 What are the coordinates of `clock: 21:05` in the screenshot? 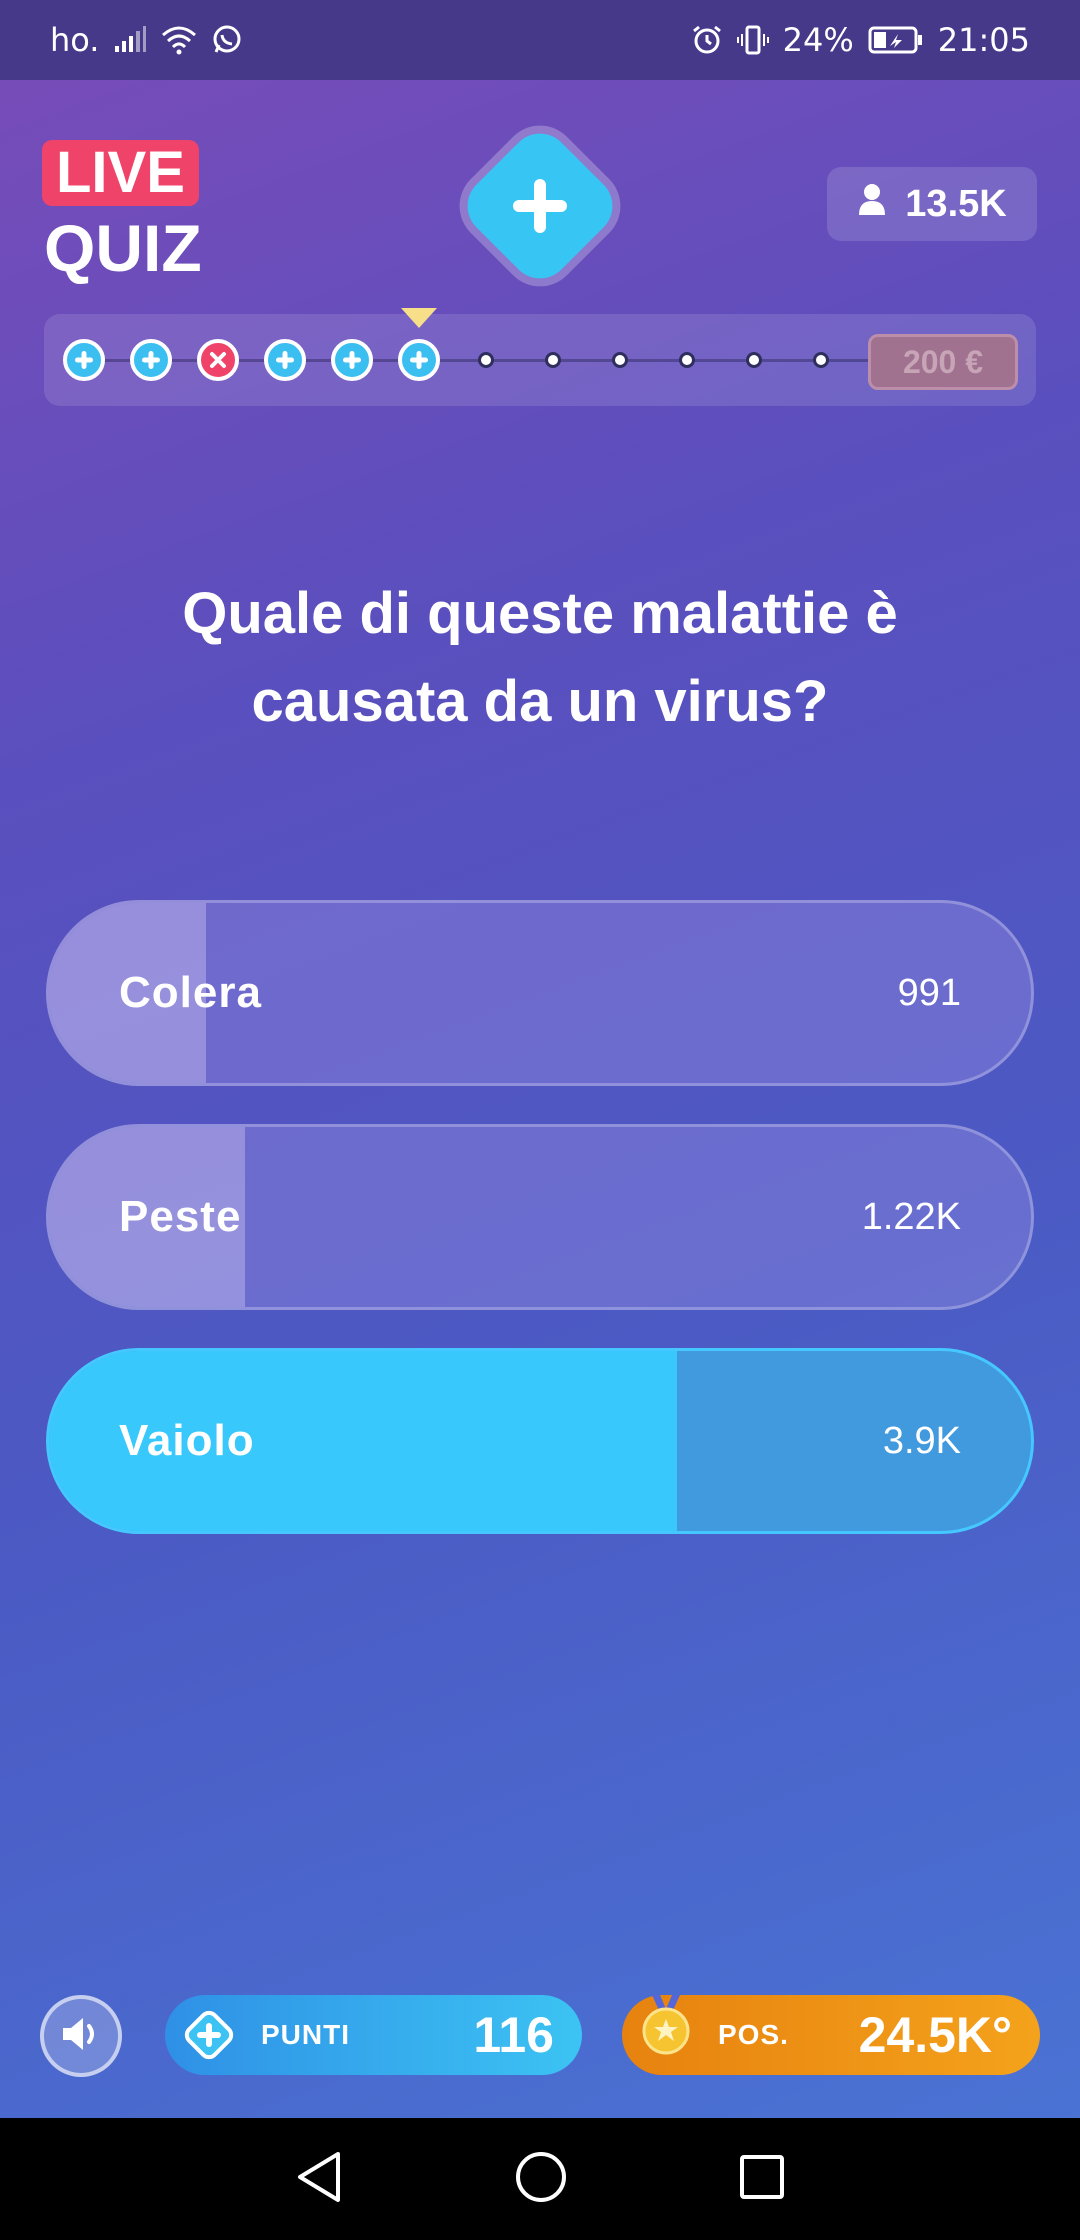 It's located at (983, 40).